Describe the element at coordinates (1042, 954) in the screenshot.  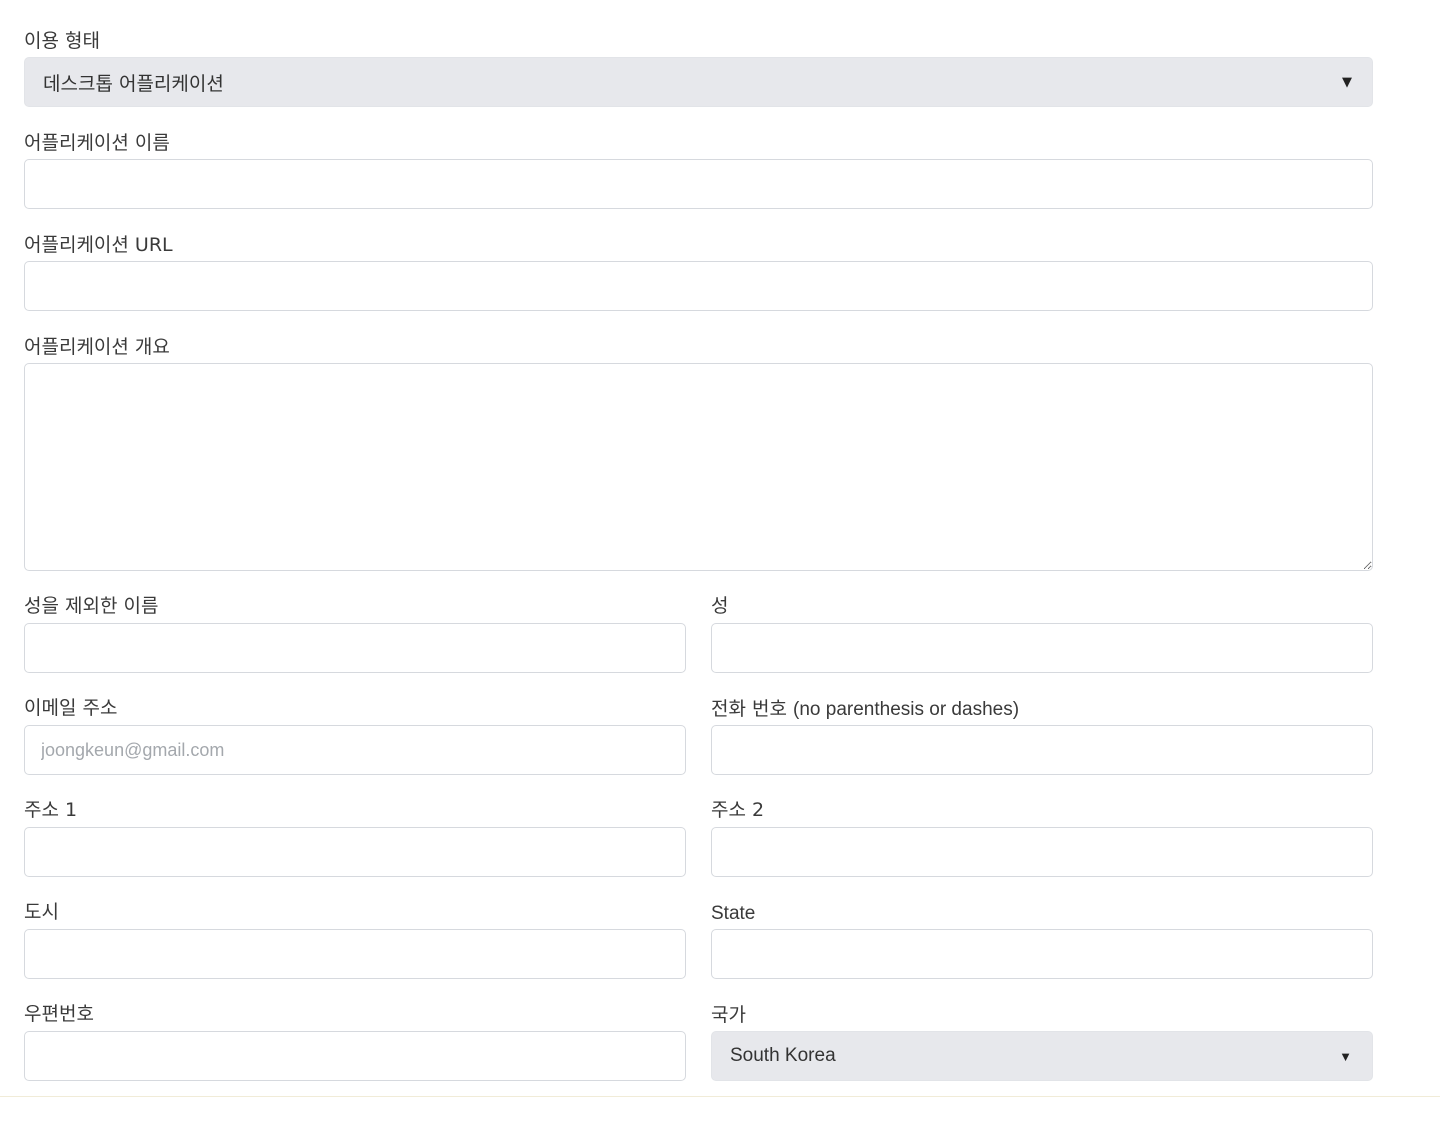
I see `state-input` at that location.